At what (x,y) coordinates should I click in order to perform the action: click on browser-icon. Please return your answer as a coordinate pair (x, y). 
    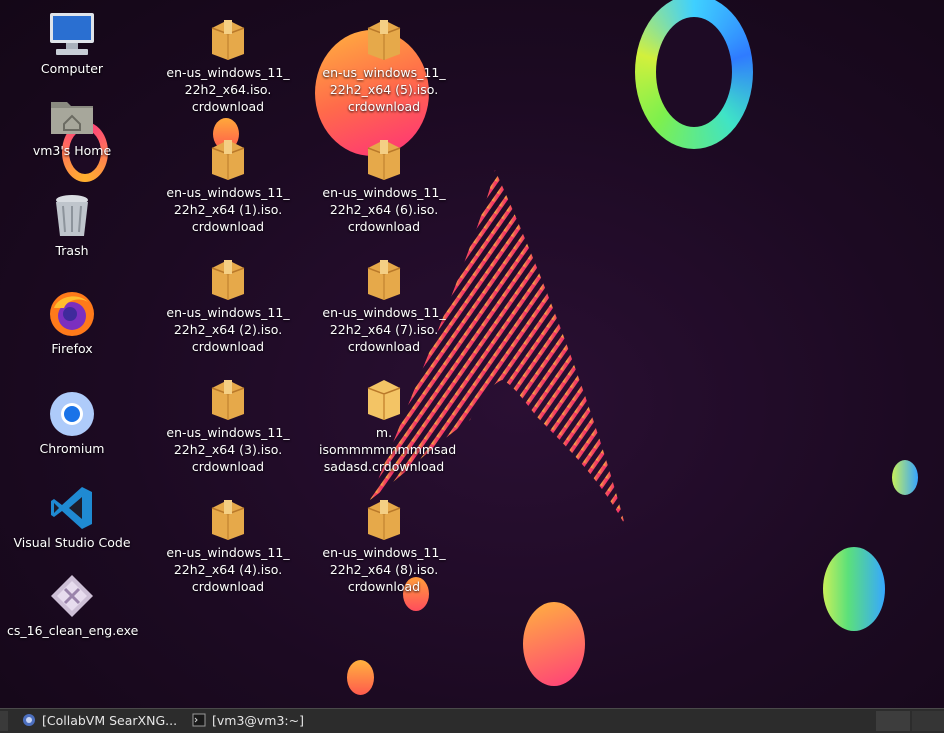
    Looking at the image, I should click on (29, 720).